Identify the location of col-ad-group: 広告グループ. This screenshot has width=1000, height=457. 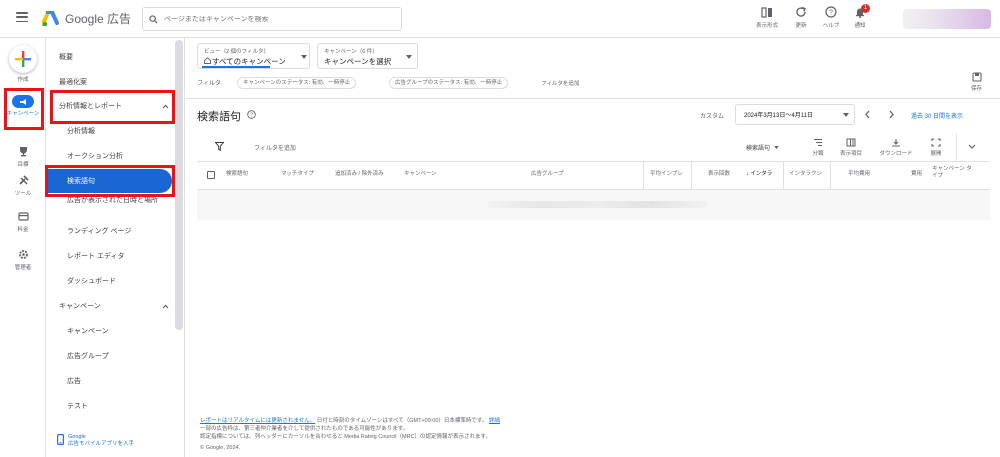
(547, 173).